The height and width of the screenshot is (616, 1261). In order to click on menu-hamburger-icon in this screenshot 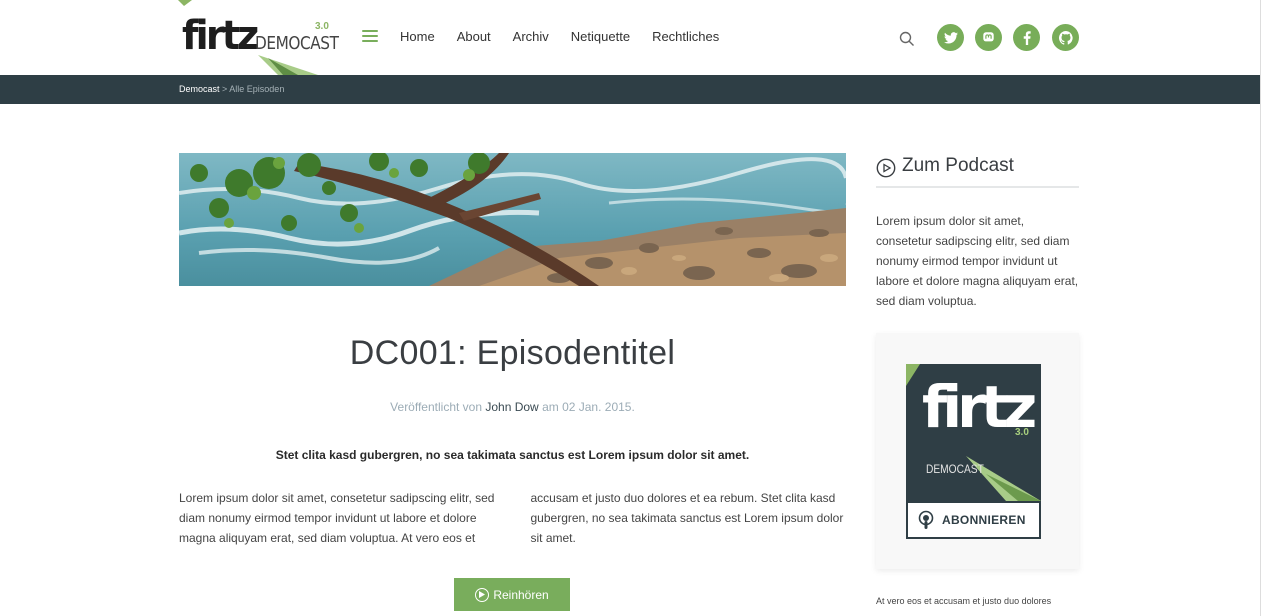, I will do `click(370, 37)`.